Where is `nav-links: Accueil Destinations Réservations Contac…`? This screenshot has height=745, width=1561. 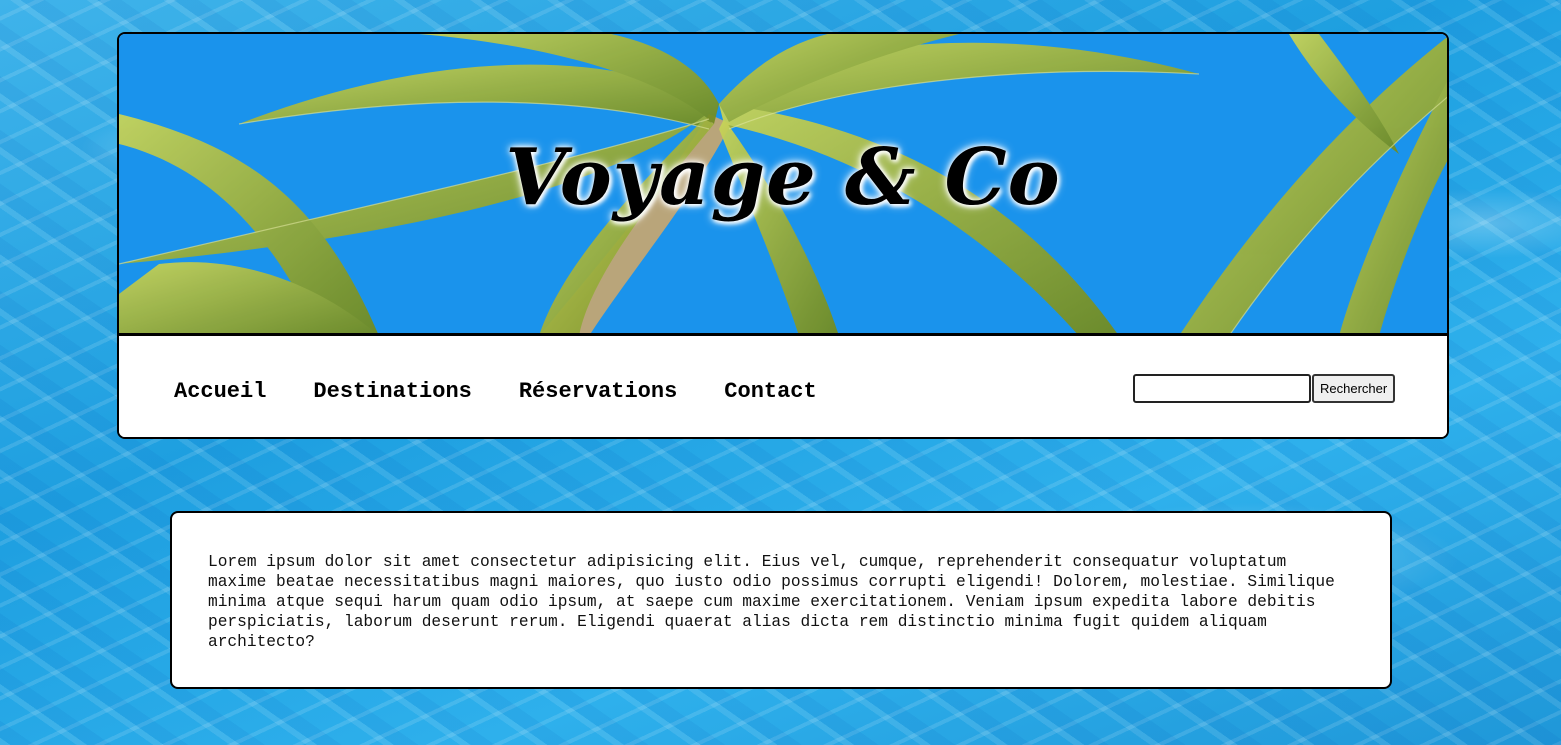
nav-links: Accueil Destinations Réservations Contac… is located at coordinates (519, 391).